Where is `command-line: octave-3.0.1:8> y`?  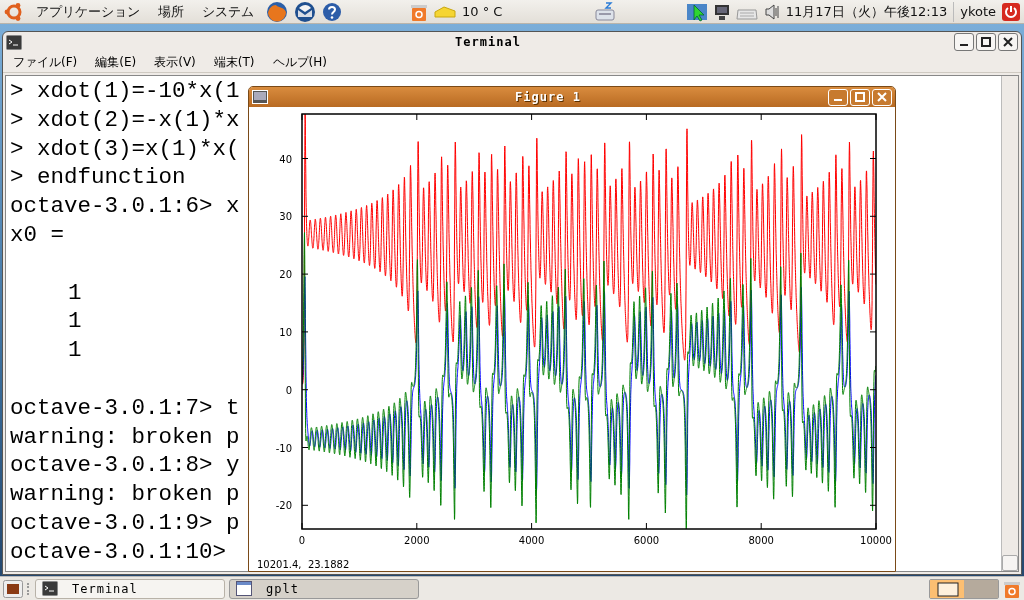 command-line: octave-3.0.1:8> y is located at coordinates (125, 466).